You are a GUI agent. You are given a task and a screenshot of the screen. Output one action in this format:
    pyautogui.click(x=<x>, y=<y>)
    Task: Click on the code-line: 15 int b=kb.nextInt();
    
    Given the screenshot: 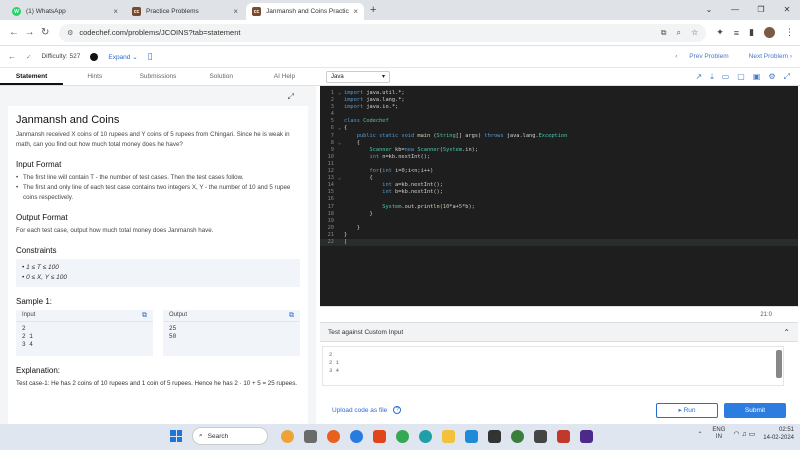 What is the action you would take?
    pyautogui.click(x=385, y=192)
    